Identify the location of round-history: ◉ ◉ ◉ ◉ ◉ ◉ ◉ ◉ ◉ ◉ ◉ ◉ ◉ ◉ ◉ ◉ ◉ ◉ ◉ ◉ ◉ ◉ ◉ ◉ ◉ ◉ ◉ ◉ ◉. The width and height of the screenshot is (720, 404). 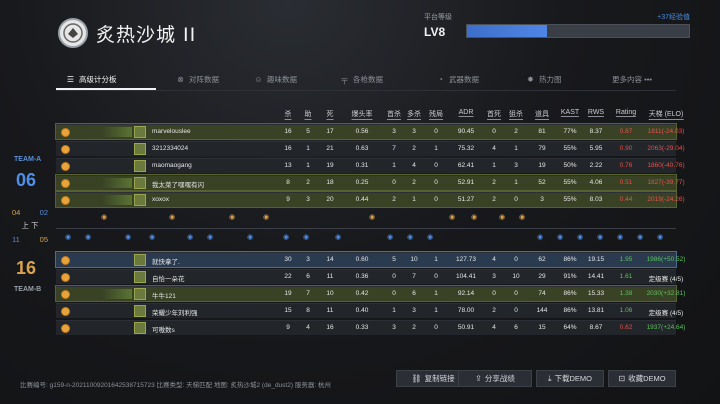
(366, 229).